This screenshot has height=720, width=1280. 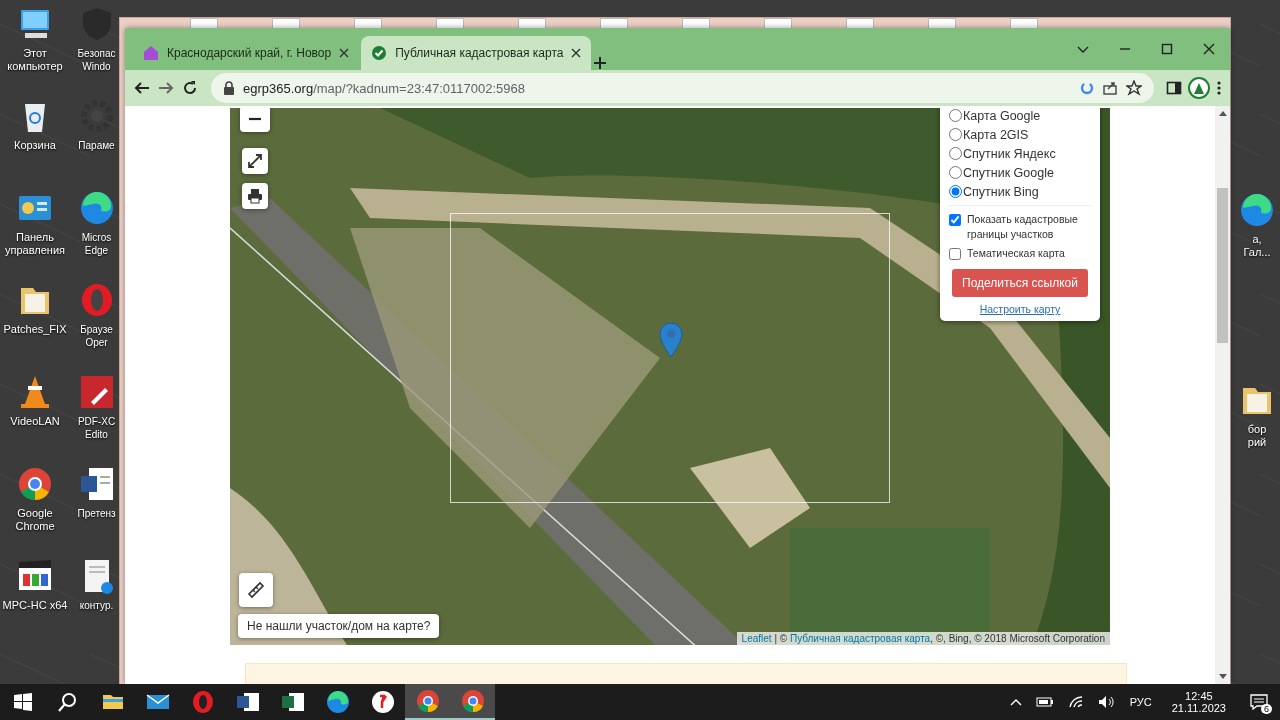 What do you see at coordinates (339, 626) in the screenshot?
I see `not-found-button: Не нашли участок/дом на карте?` at bounding box center [339, 626].